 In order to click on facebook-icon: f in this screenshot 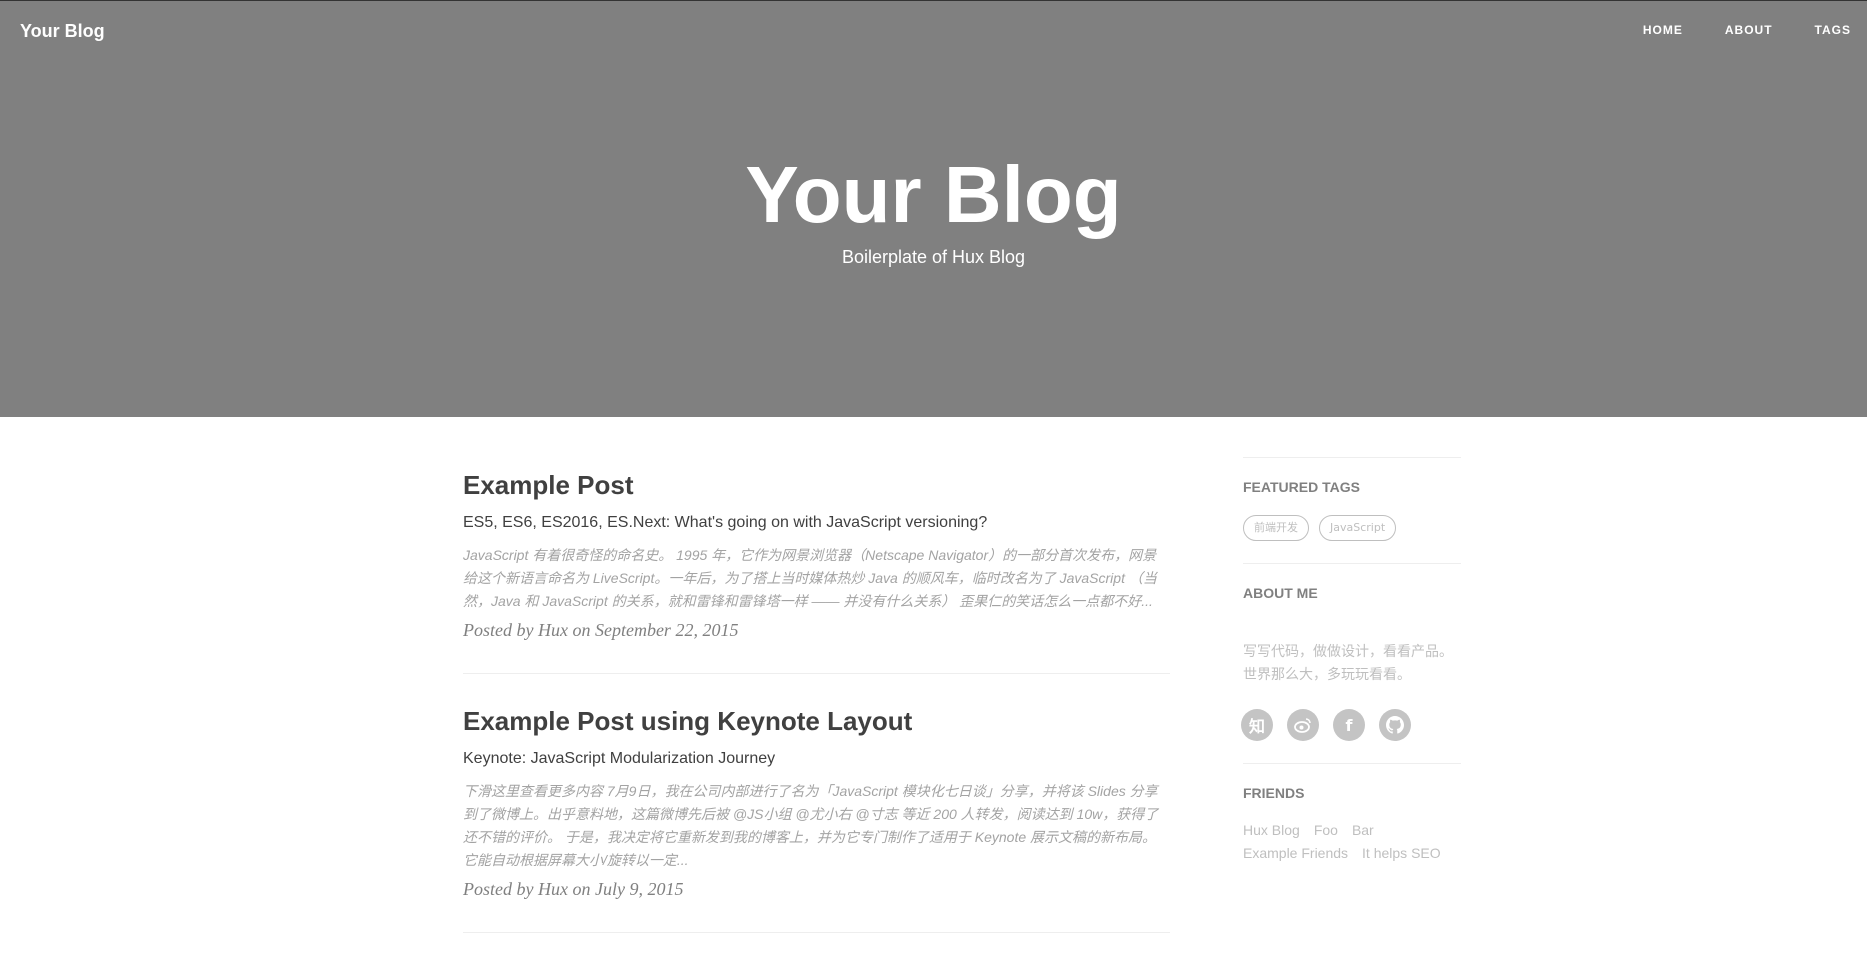, I will do `click(1349, 725)`.